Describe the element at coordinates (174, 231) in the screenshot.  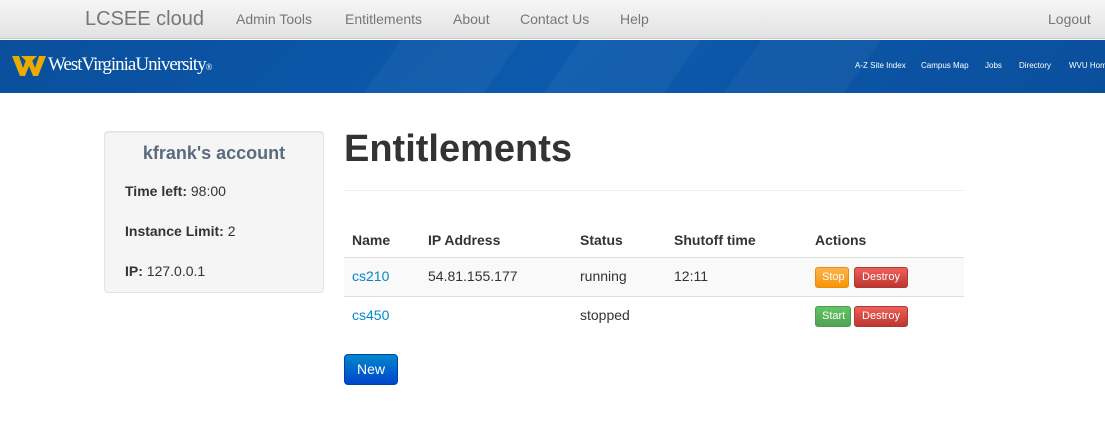
I see `instance-limit-label: Instance Limit:` at that location.